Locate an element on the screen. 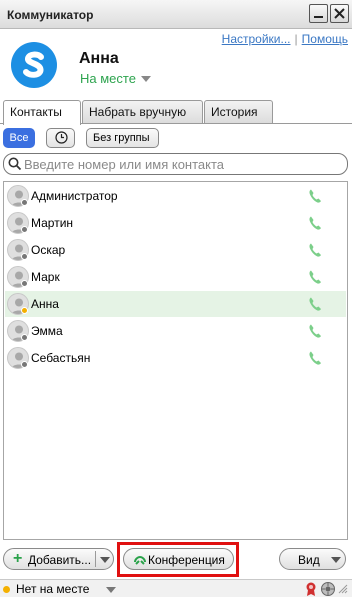 The image size is (352, 597). minimize-button is located at coordinates (318, 13).